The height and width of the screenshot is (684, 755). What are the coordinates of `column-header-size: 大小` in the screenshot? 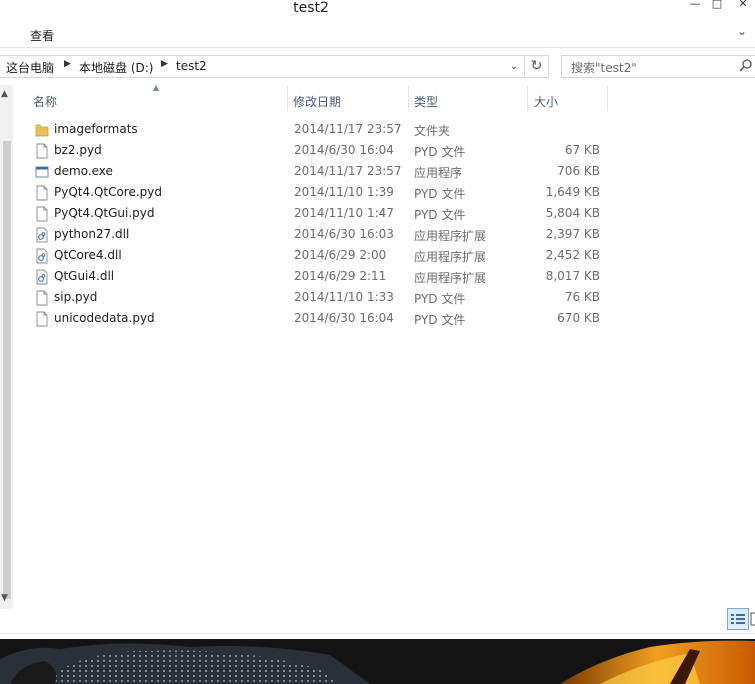 It's located at (570, 99).